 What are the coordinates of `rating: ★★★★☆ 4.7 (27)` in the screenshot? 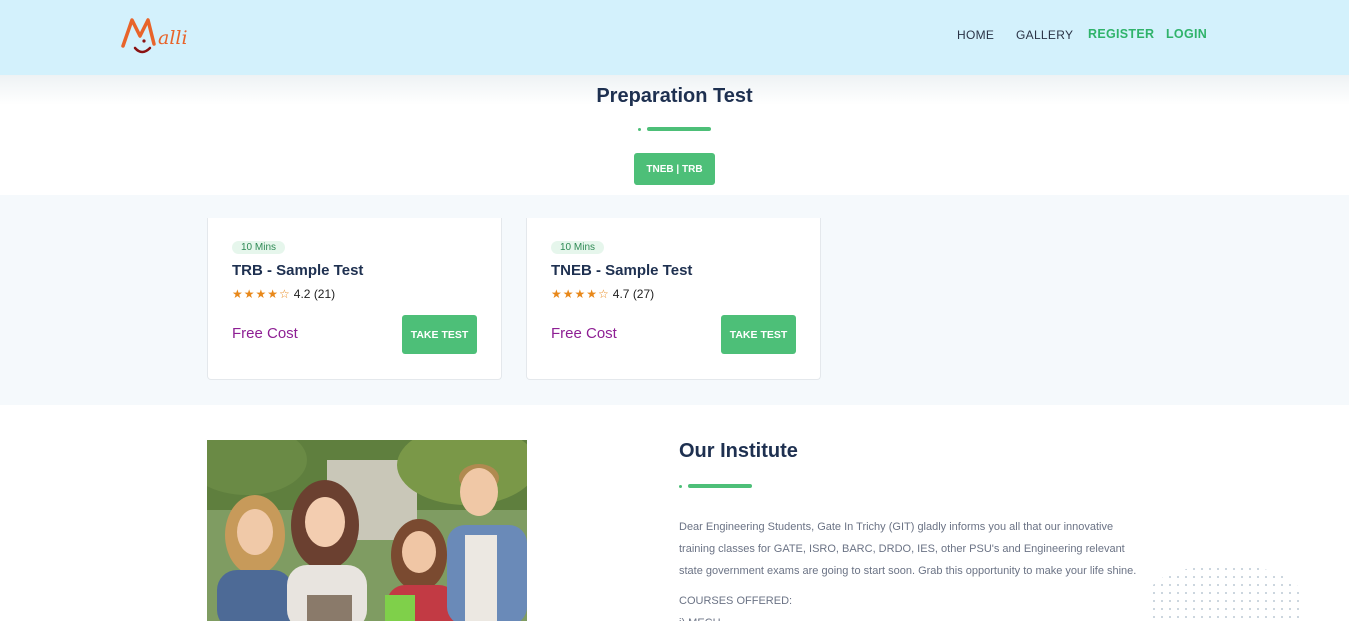 It's located at (602, 294).